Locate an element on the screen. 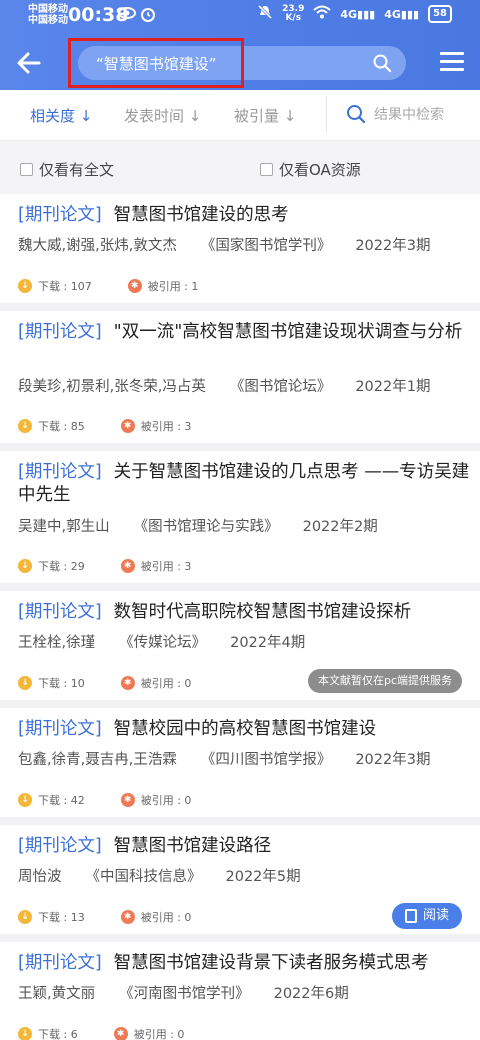 The image size is (480, 1040). carrier-labels: 中国移动 中国移动 is located at coordinates (48, 15).